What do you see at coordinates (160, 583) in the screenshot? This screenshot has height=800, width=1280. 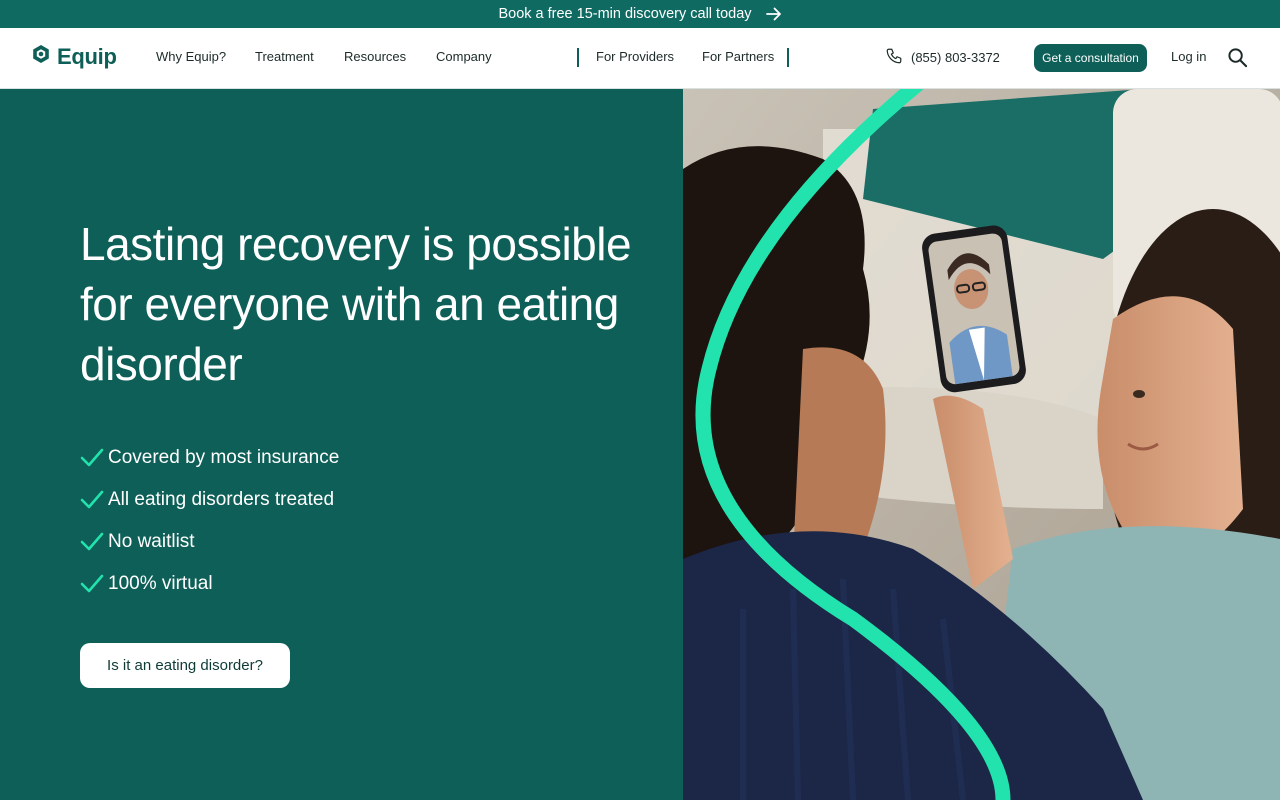 I see `benefit-text: 100% virtual` at bounding box center [160, 583].